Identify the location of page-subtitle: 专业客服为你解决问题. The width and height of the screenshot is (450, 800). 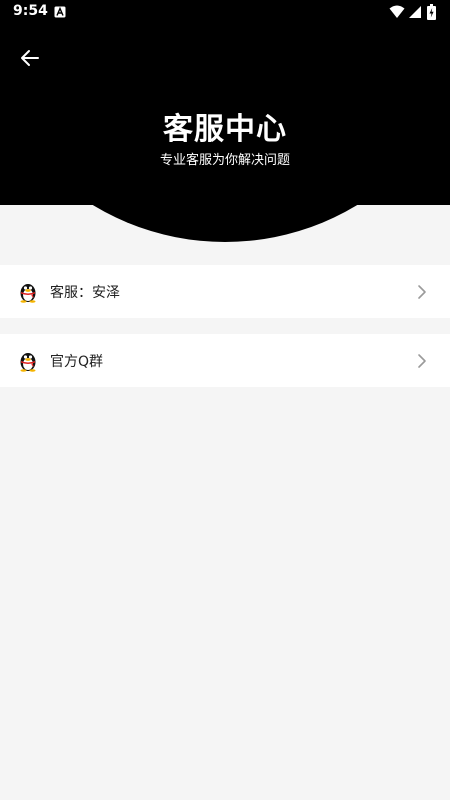
(224, 160).